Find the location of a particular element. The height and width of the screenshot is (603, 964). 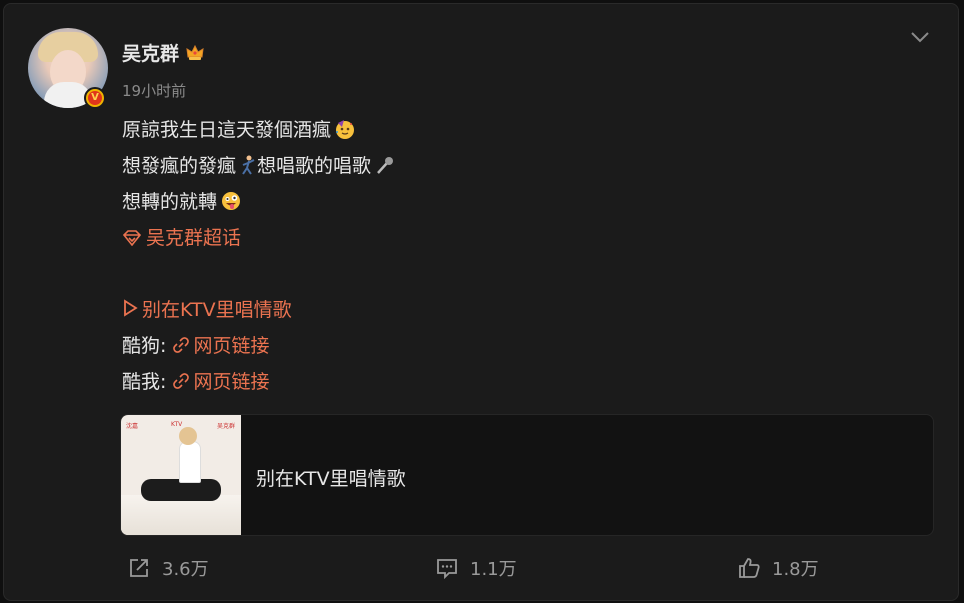

post-line-2: 想發瘋的發瘋 想唱歌的唱歌 is located at coordinates (259, 166).